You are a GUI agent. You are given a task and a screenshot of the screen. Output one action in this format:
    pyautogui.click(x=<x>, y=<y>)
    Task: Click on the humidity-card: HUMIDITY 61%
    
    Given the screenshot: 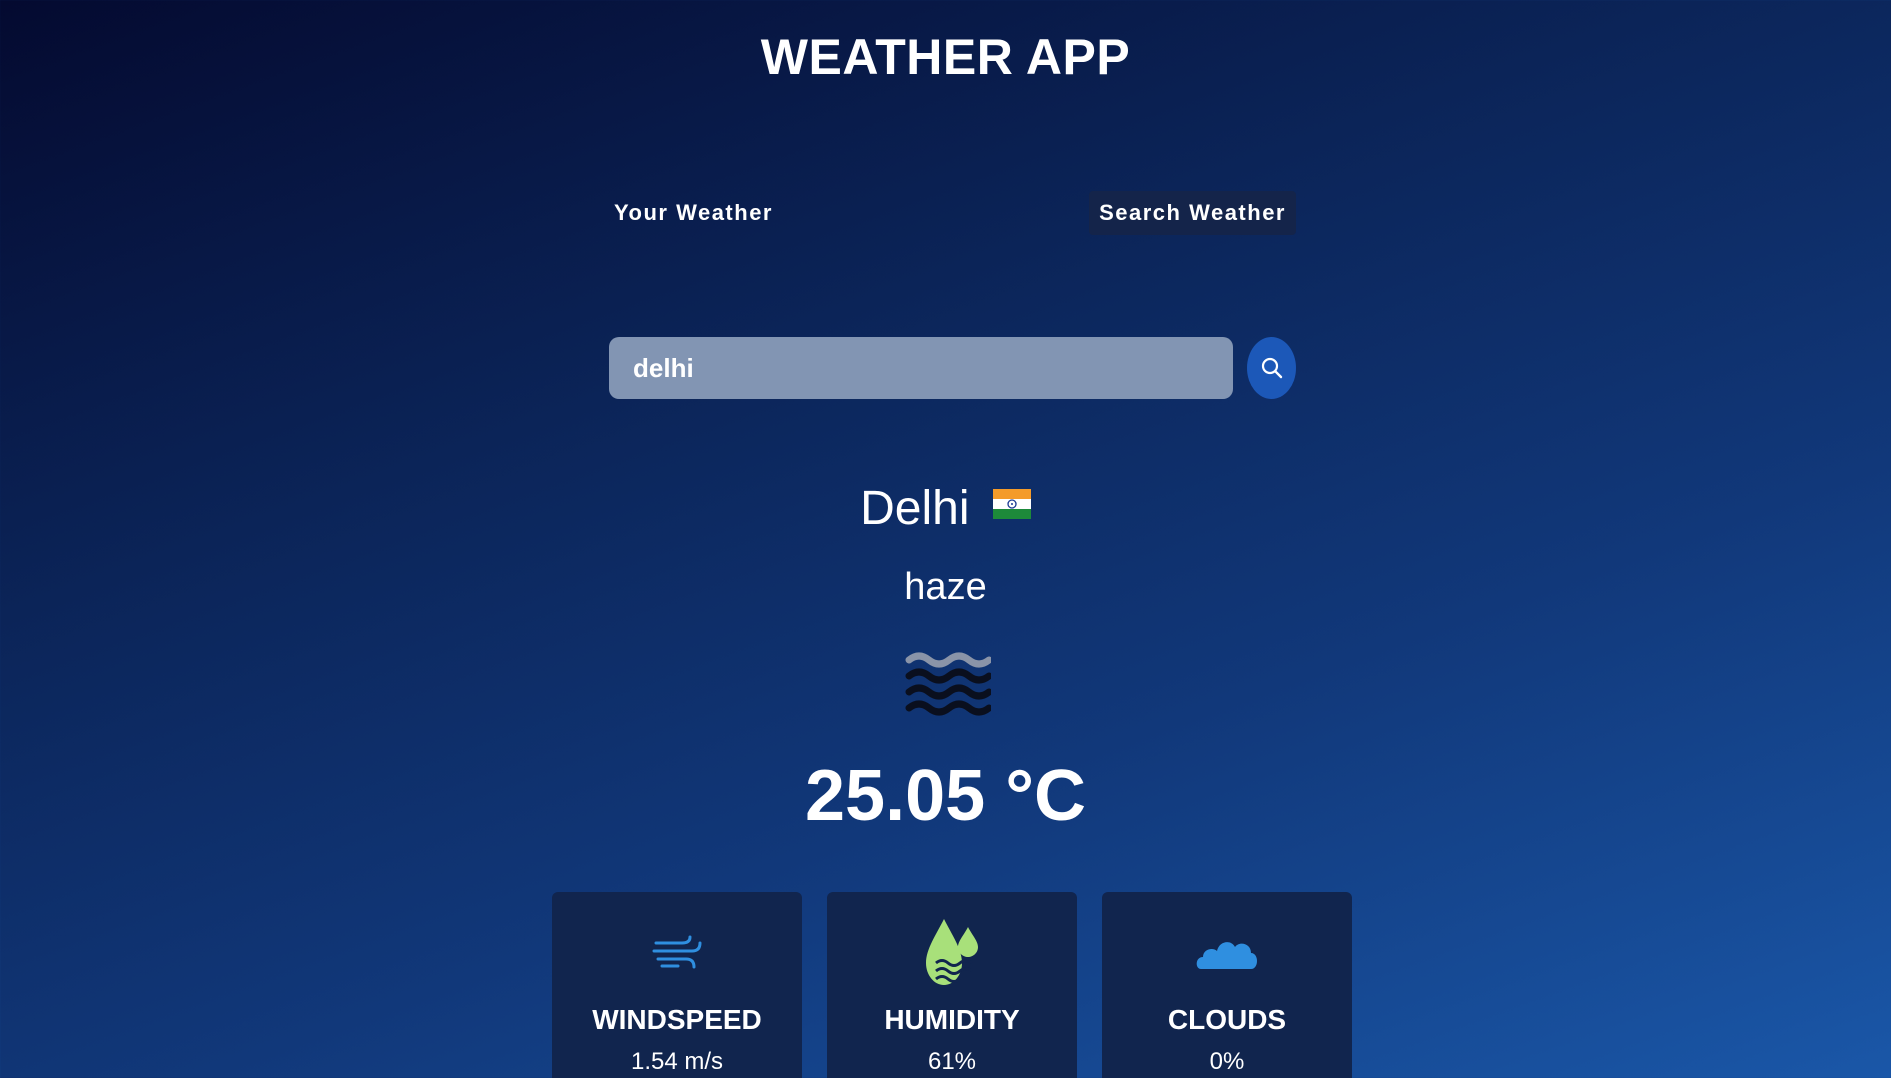 What is the action you would take?
    pyautogui.click(x=952, y=985)
    